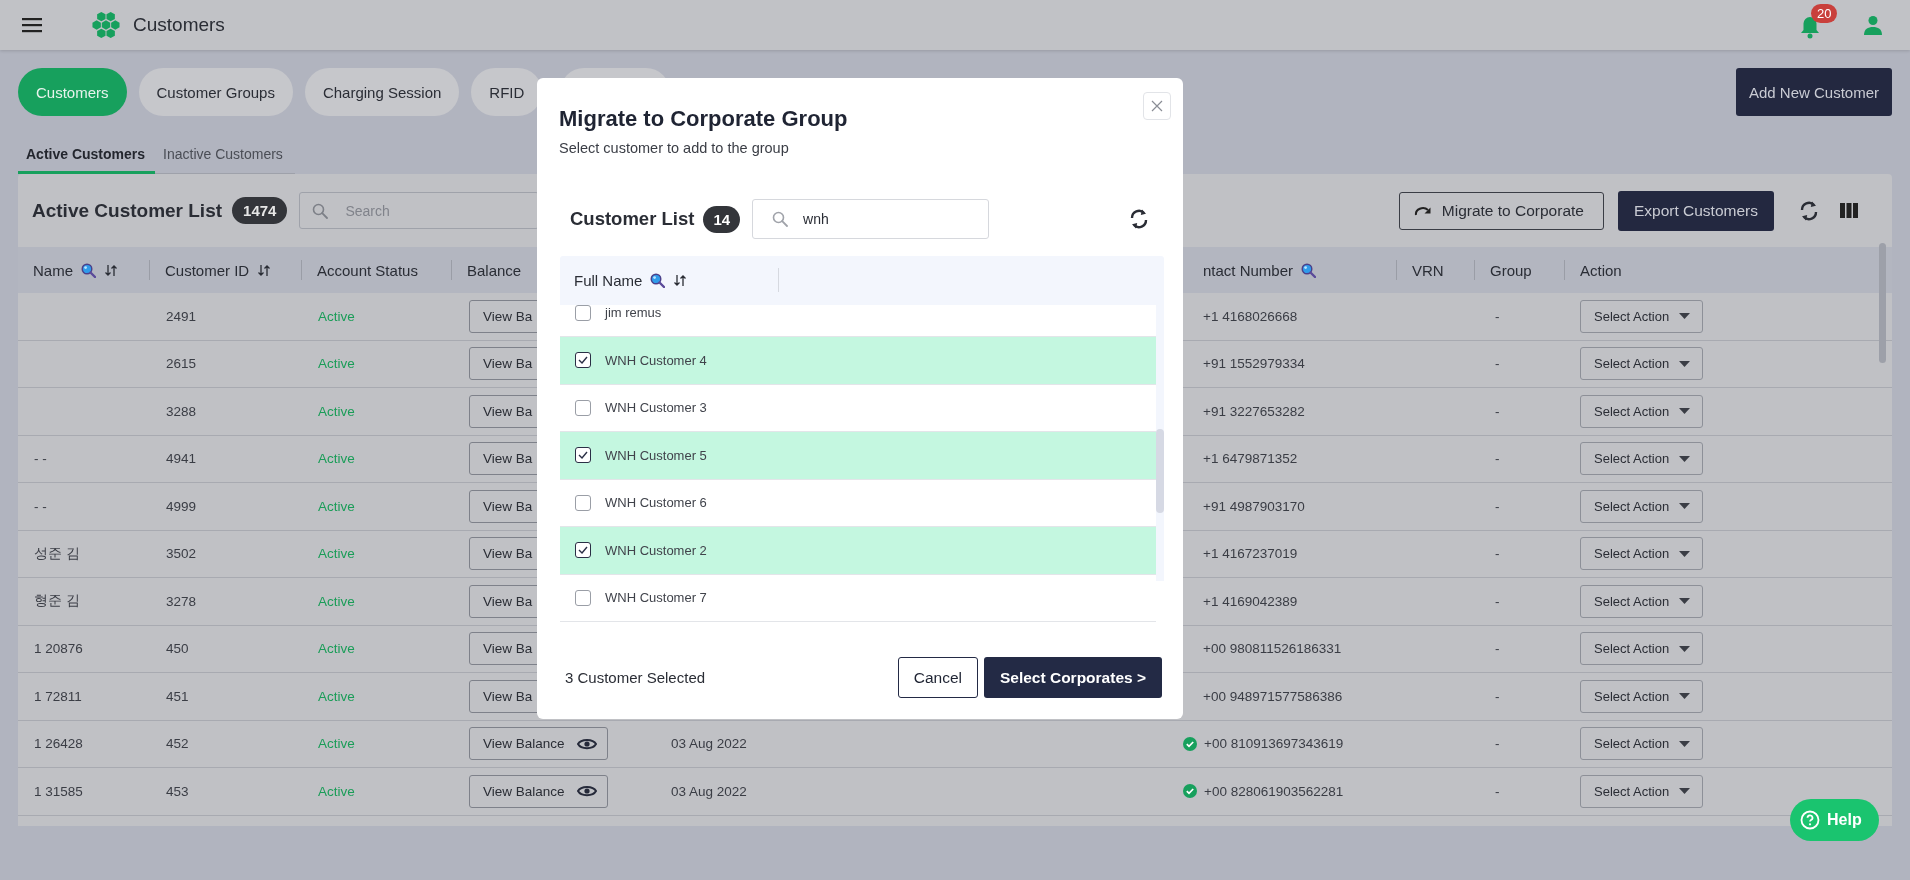 This screenshot has height=880, width=1910. I want to click on table-cell: +1 6479871352, so click(1250, 459).